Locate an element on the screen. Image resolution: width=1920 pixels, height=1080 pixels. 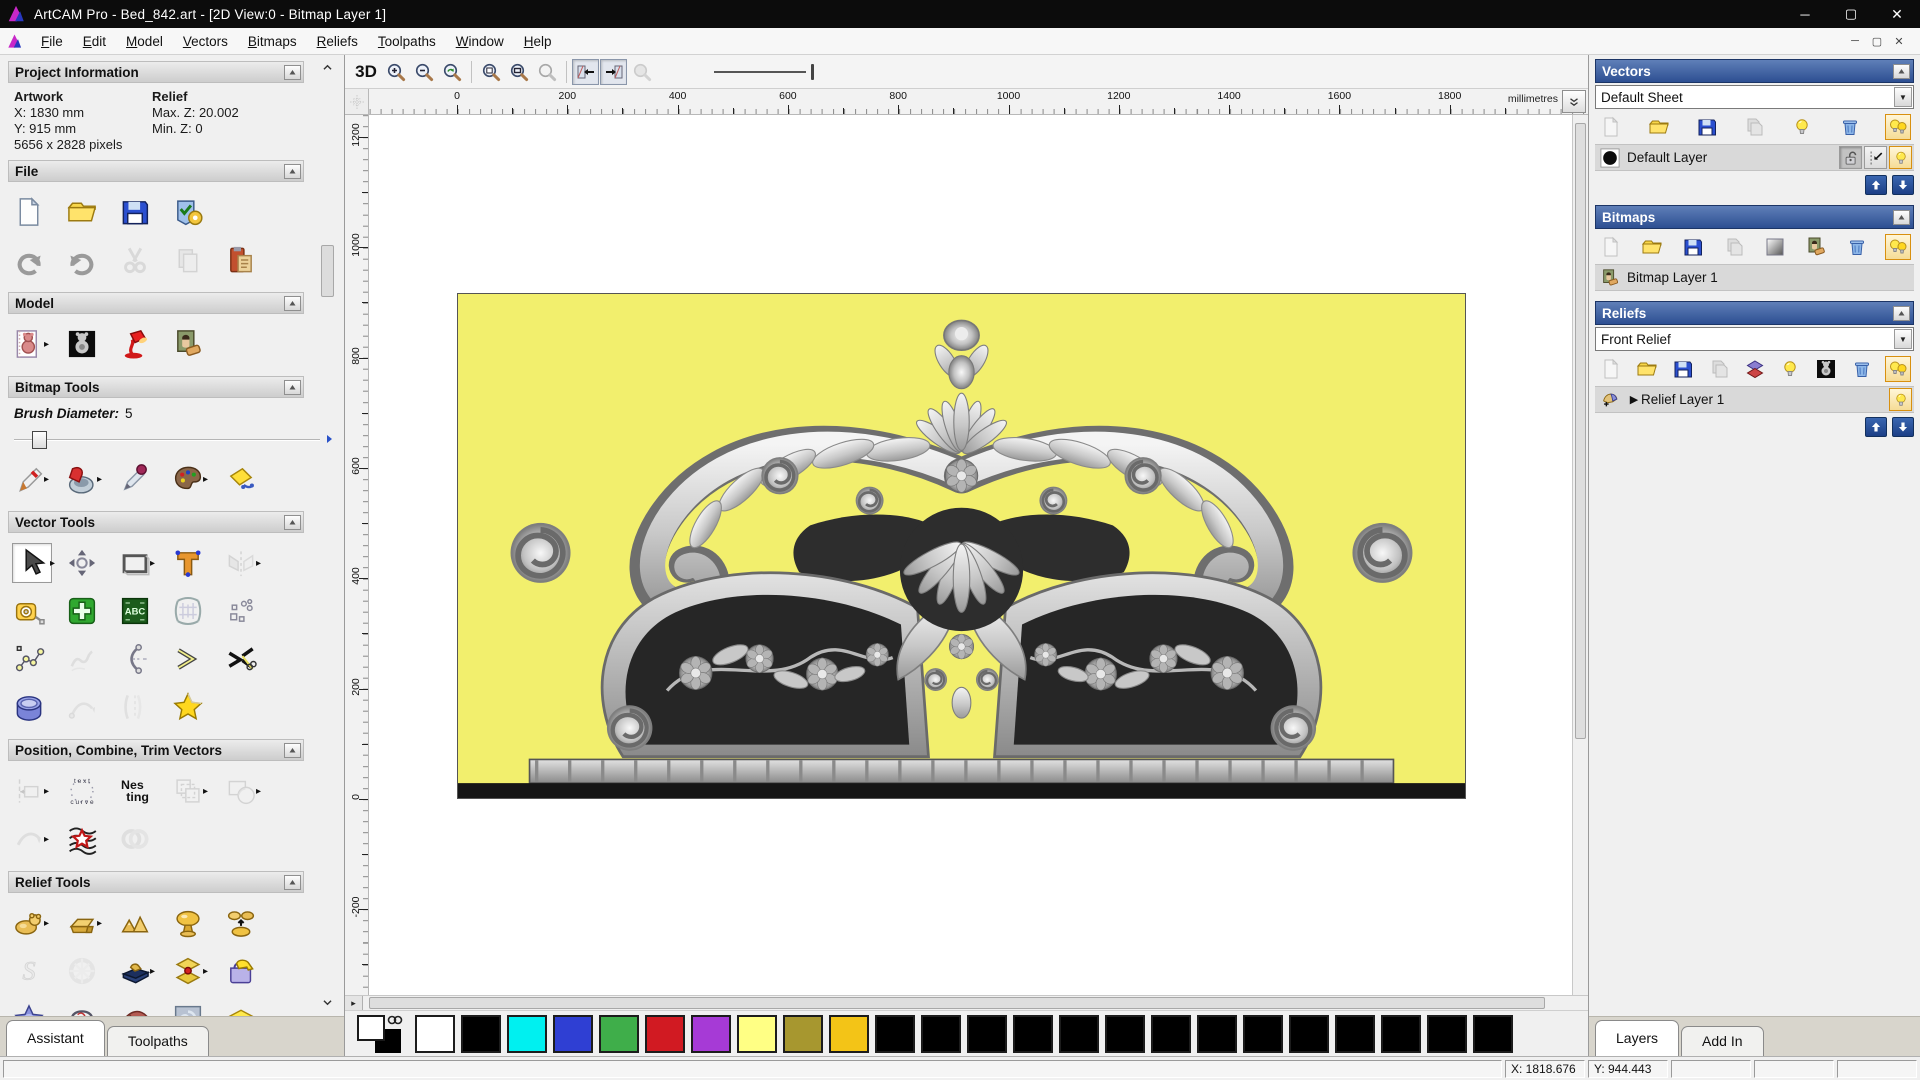
open-relief-layer-button is located at coordinates (1647, 369).